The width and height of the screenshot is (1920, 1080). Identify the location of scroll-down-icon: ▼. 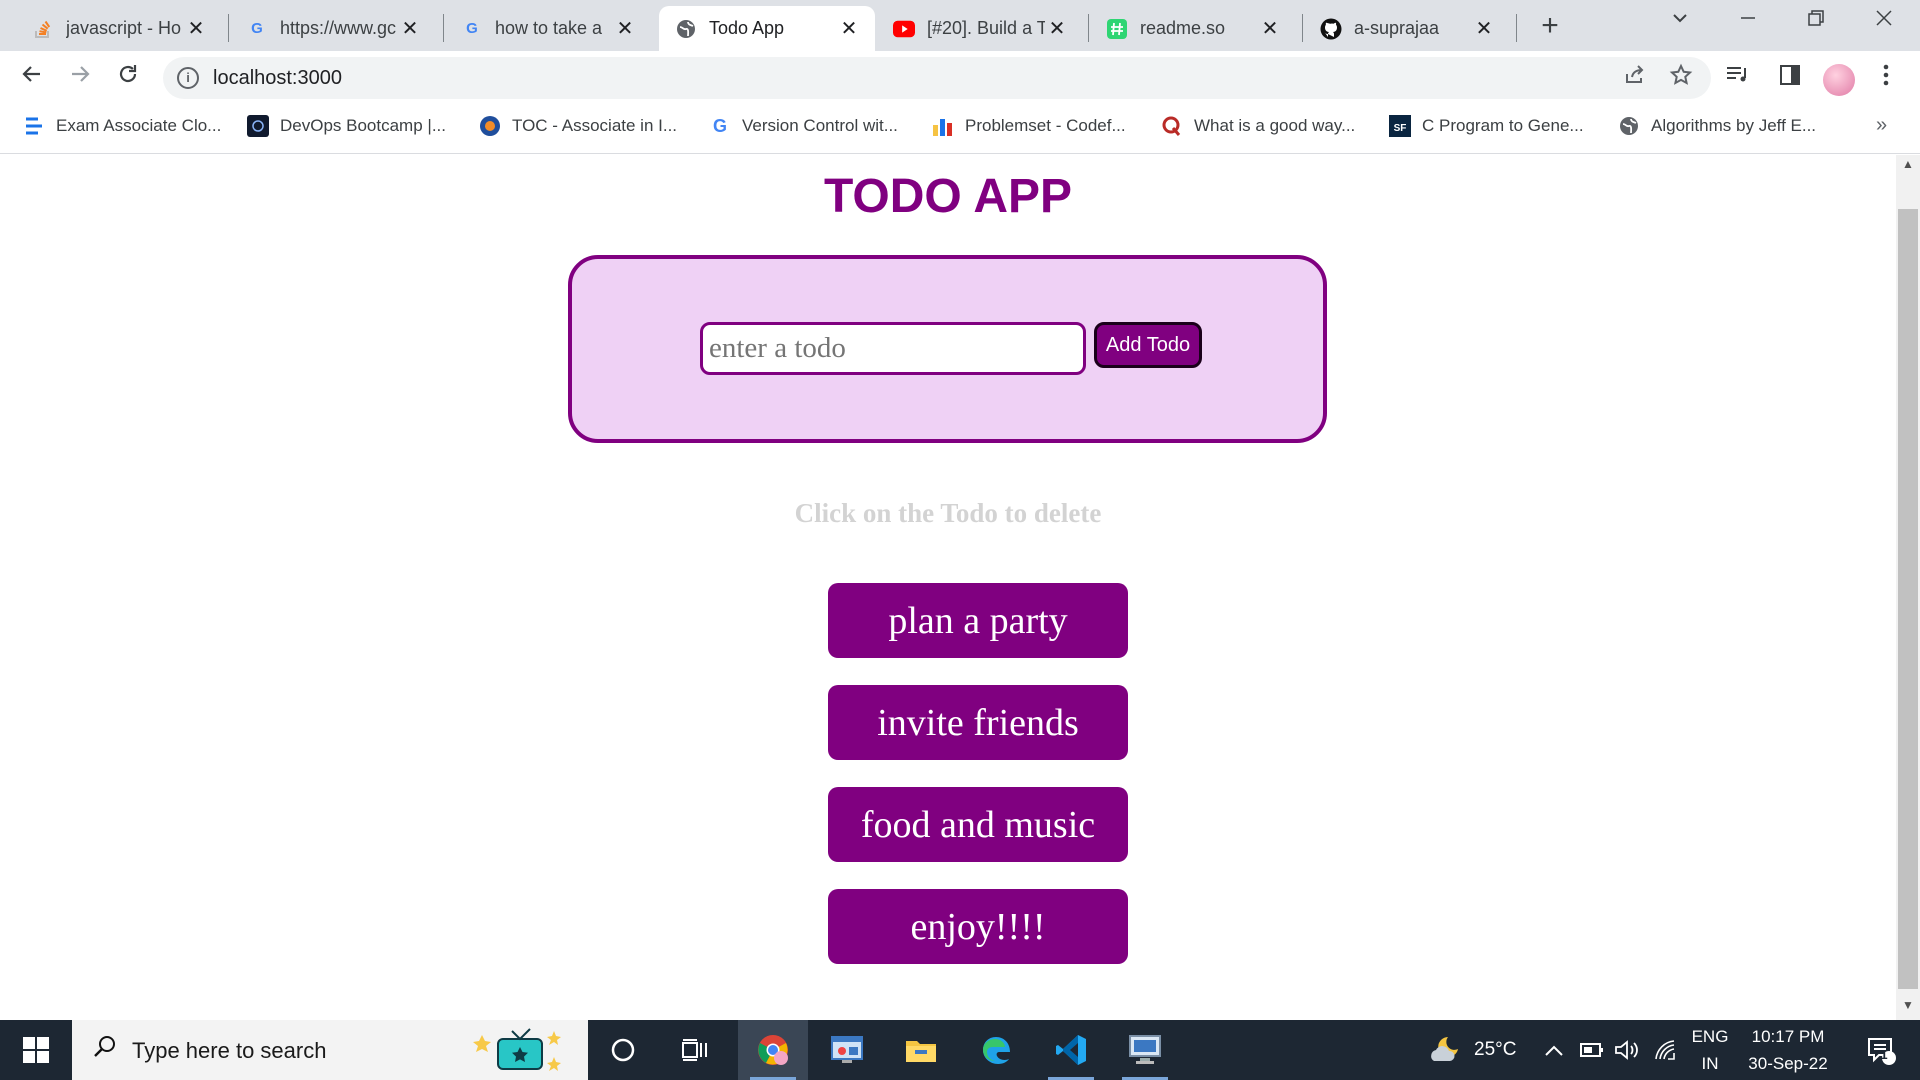
(1908, 1008).